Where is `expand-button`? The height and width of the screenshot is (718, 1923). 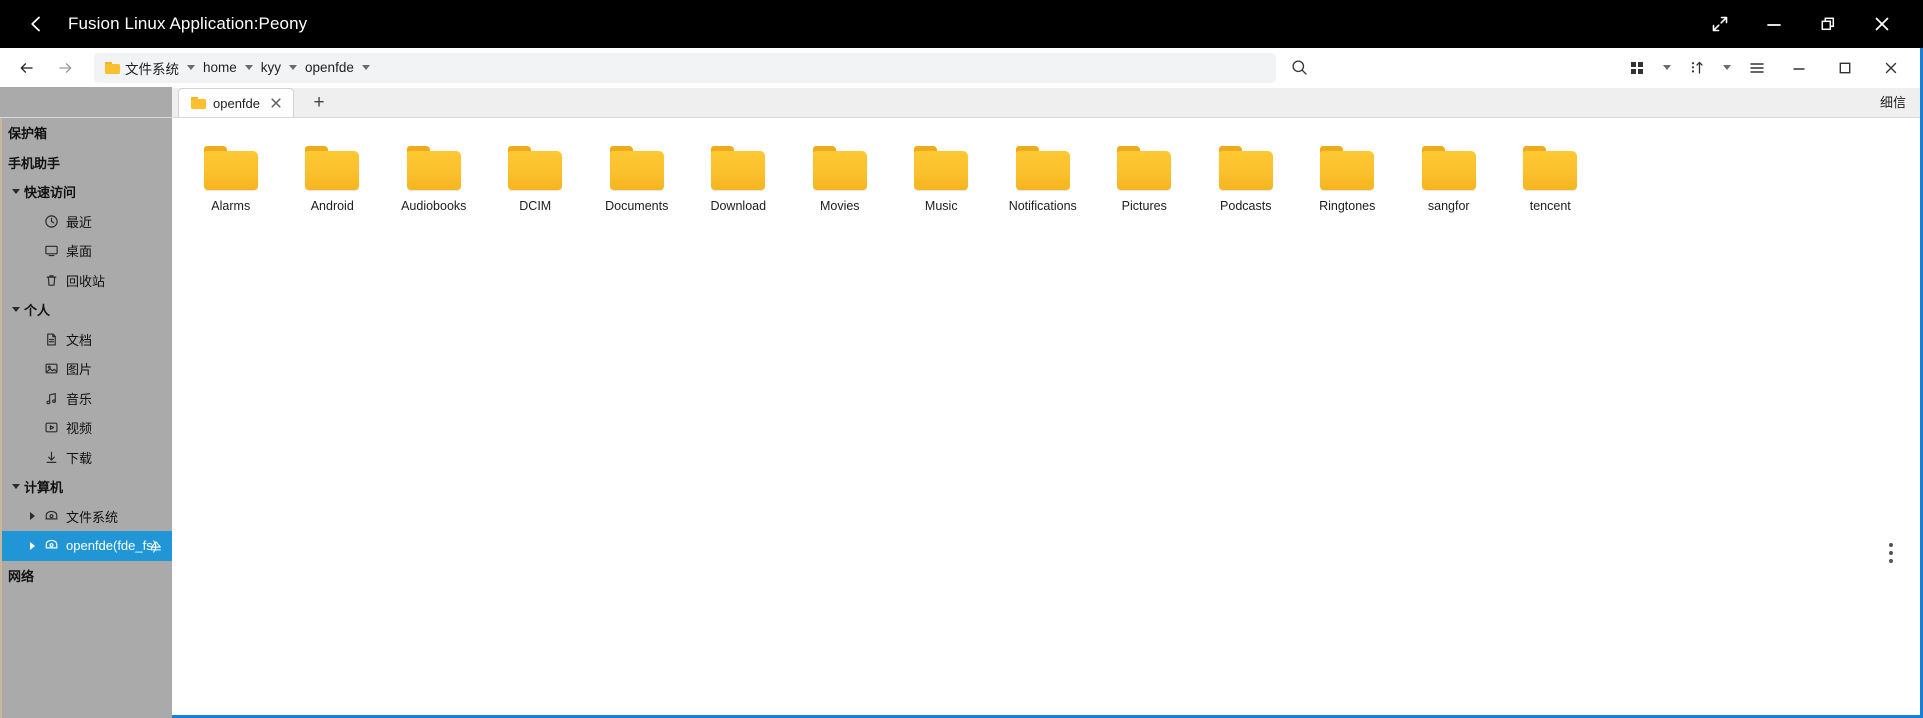
expand-button is located at coordinates (1720, 24).